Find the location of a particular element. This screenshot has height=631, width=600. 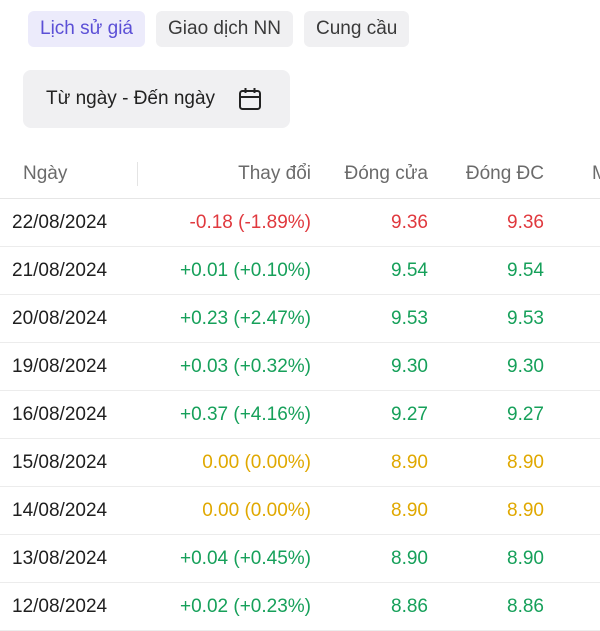

table-row: 16/08/2024 +0.37 (+4.16%) 9.27 9.27 is located at coordinates (300, 415).